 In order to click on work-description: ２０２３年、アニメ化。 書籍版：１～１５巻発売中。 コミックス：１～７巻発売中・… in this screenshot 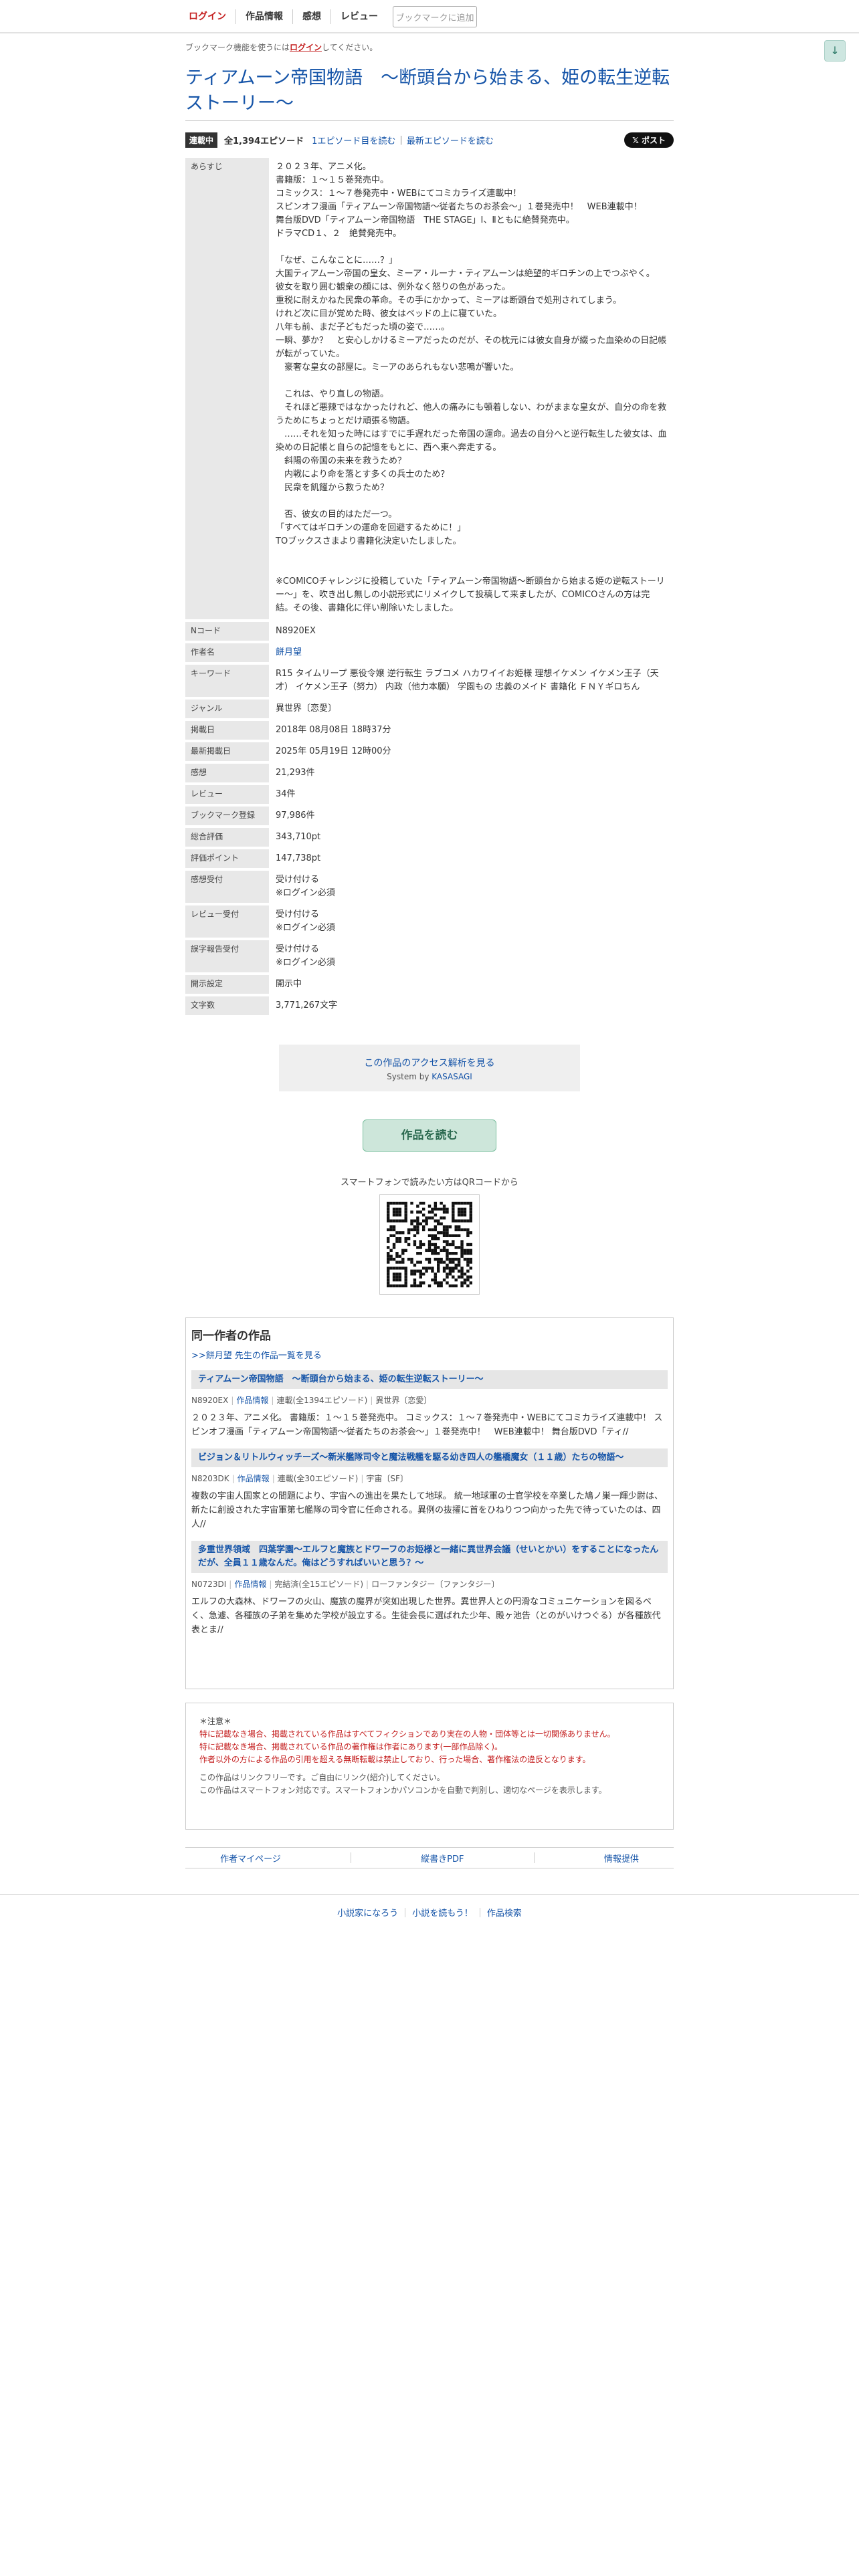, I will do `click(427, 1425)`.